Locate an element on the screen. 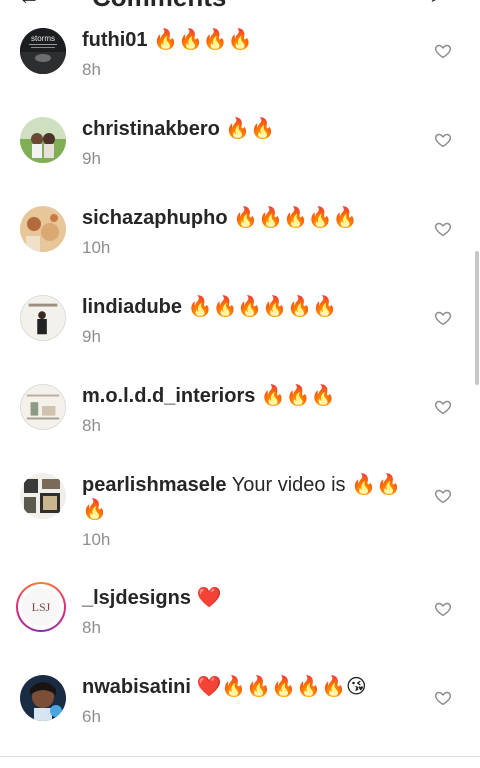 The width and height of the screenshot is (480, 768). header-bar: ← Comments ➤ is located at coordinates (240, 5).